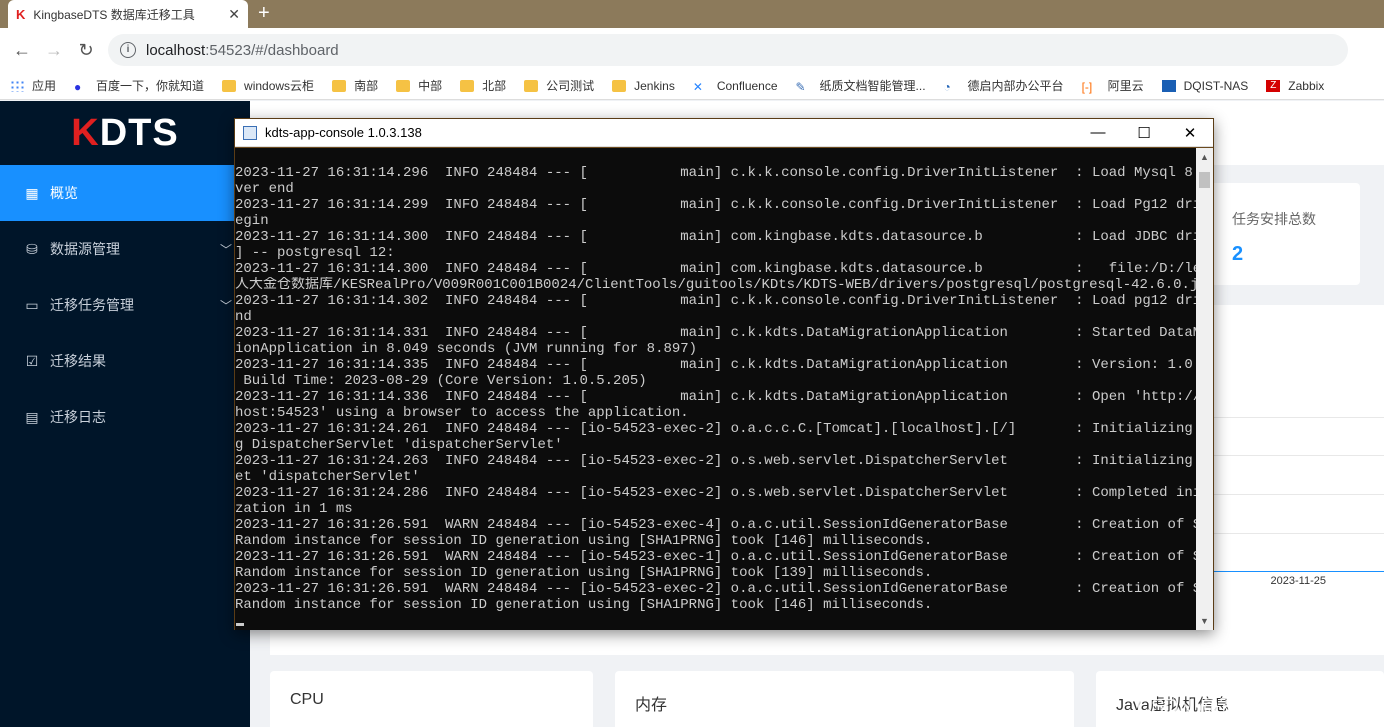  What do you see at coordinates (1295, 86) in the screenshot?
I see `bookmark-zabbix: Z Zabbix` at bounding box center [1295, 86].